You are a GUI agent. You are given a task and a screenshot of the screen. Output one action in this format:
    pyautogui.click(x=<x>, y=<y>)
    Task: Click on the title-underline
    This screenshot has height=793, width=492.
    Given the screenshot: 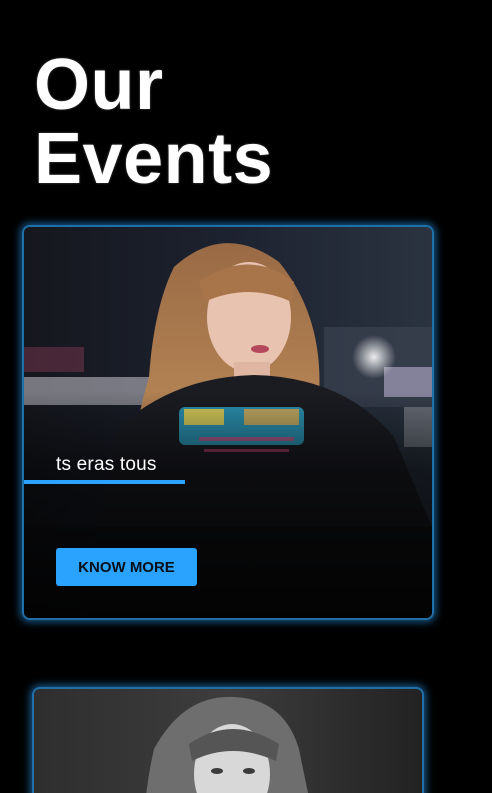 What is the action you would take?
    pyautogui.click(x=104, y=482)
    